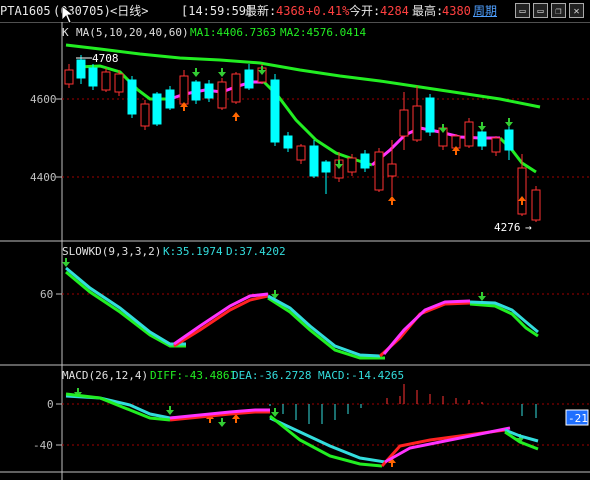 This screenshot has height=480, width=590. What do you see at coordinates (233, 32) in the screenshot?
I see `ma1-value: MA1:4406.7363` at bounding box center [233, 32].